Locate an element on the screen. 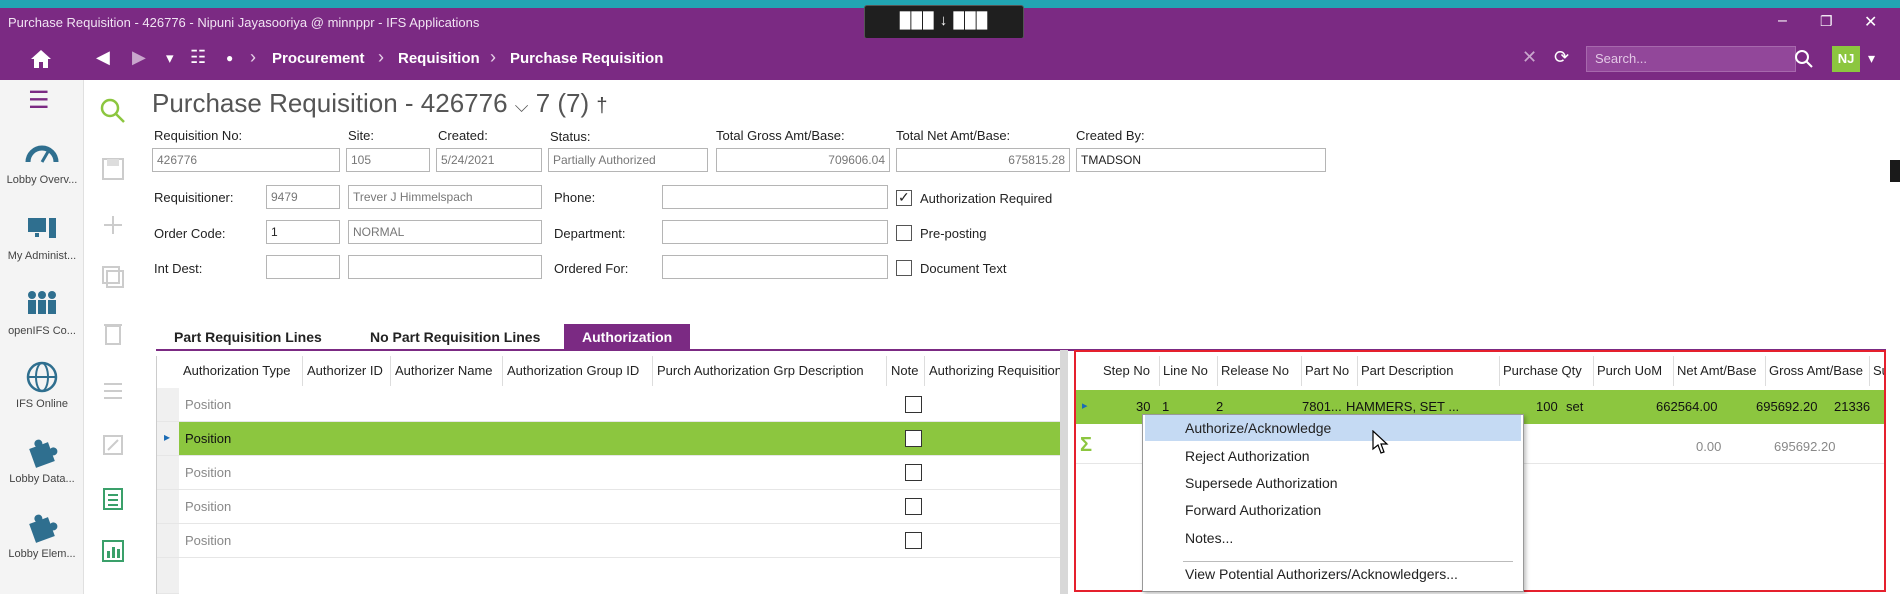 The height and width of the screenshot is (594, 1900). column-authorization-group-id: Authorization Group ID is located at coordinates (578, 371).